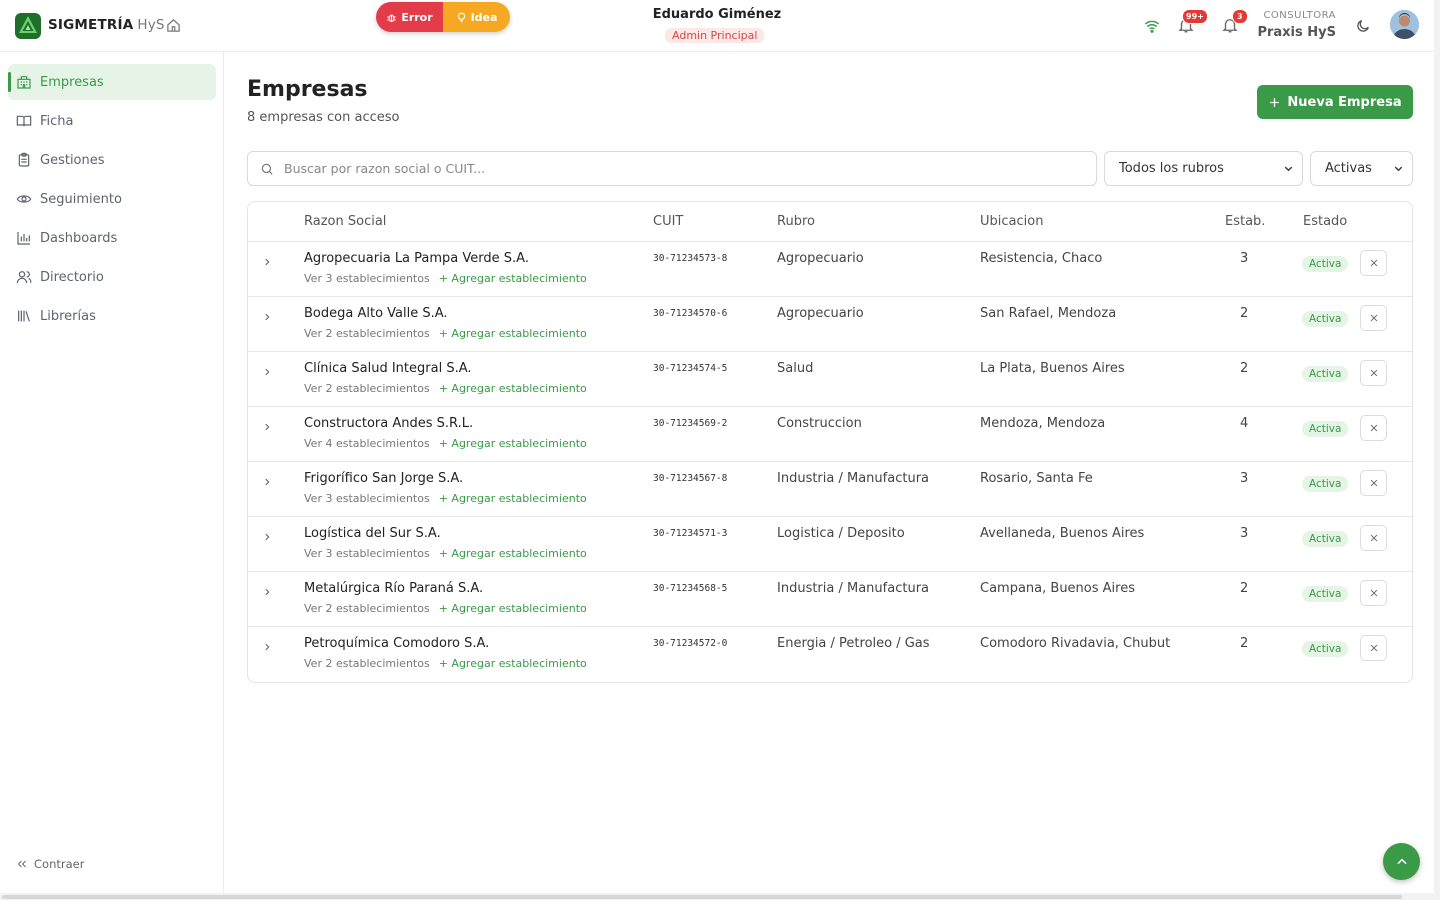 This screenshot has height=900, width=1440. What do you see at coordinates (1335, 102) in the screenshot?
I see `new-company-button: Nueva Empresa` at bounding box center [1335, 102].